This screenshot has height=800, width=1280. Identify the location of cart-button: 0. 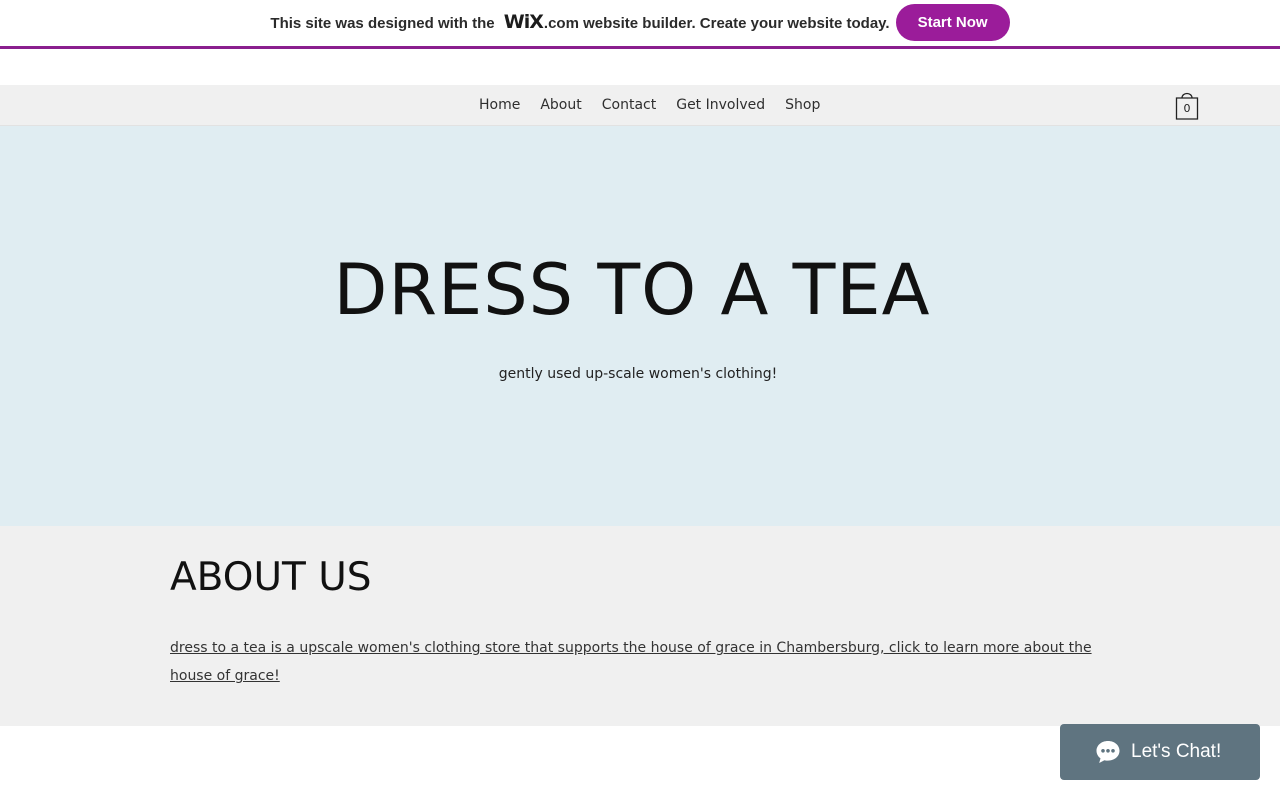
(1187, 105).